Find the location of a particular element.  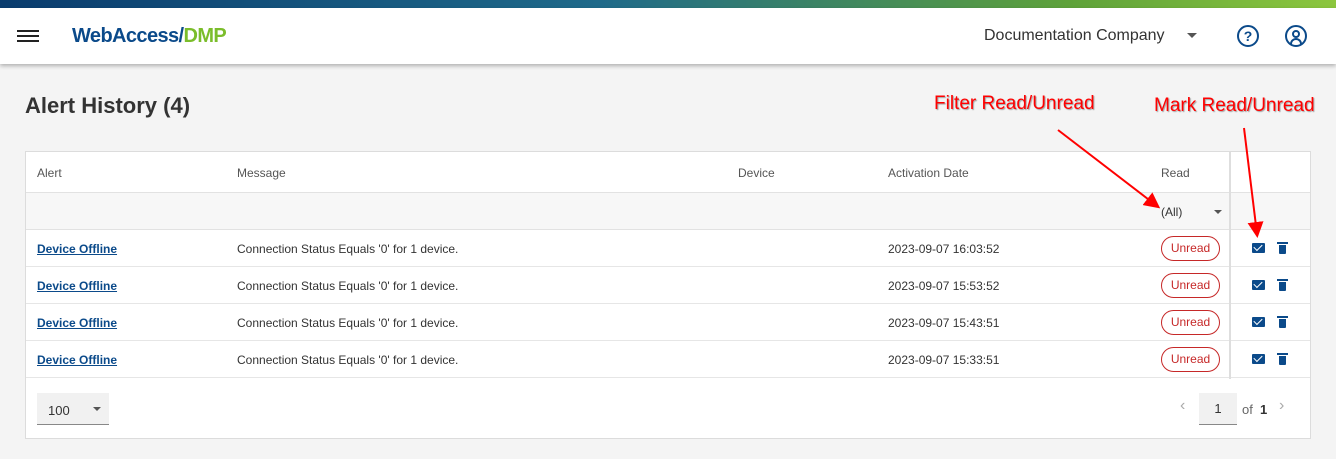

annotation-filter: Filter Read/Unread is located at coordinates (1014, 103).